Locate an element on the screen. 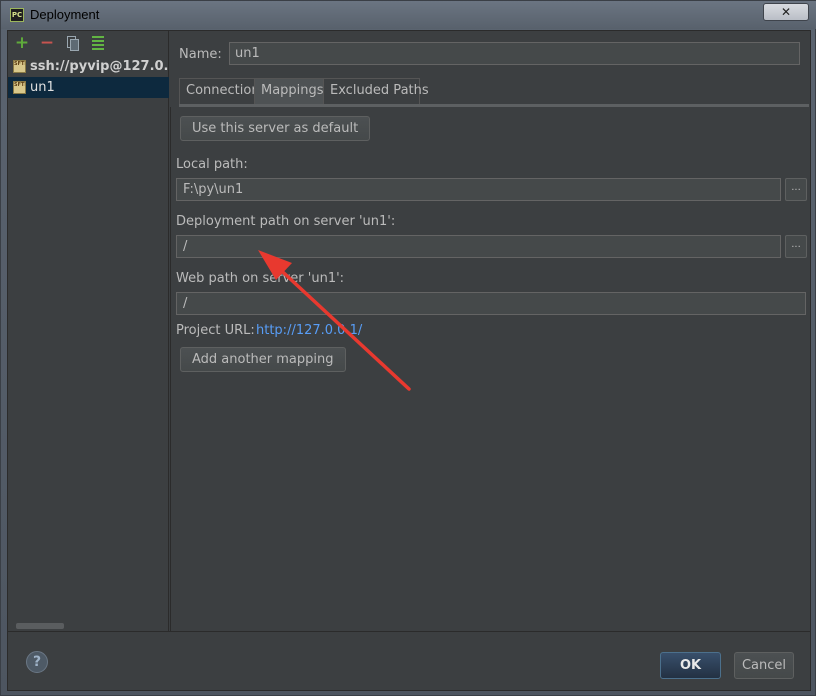 Image resolution: width=816 pixels, height=696 pixels. ok-button: OK is located at coordinates (690, 665).